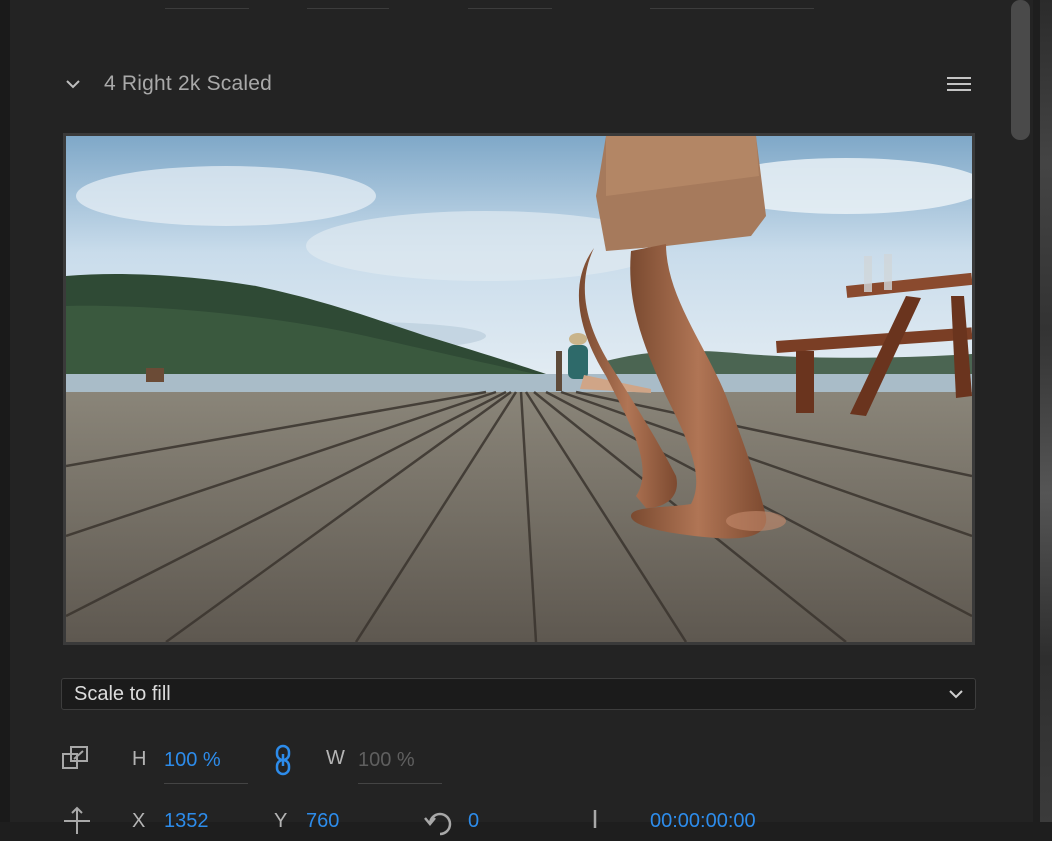 The width and height of the screenshot is (1052, 841). I want to click on adjacent-panel-edge, so click(1046, 411).